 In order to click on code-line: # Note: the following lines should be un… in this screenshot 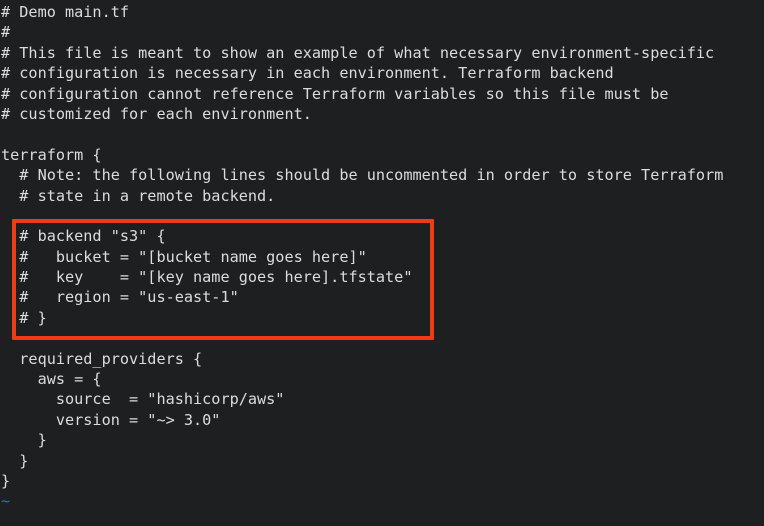, I will do `click(362, 175)`.